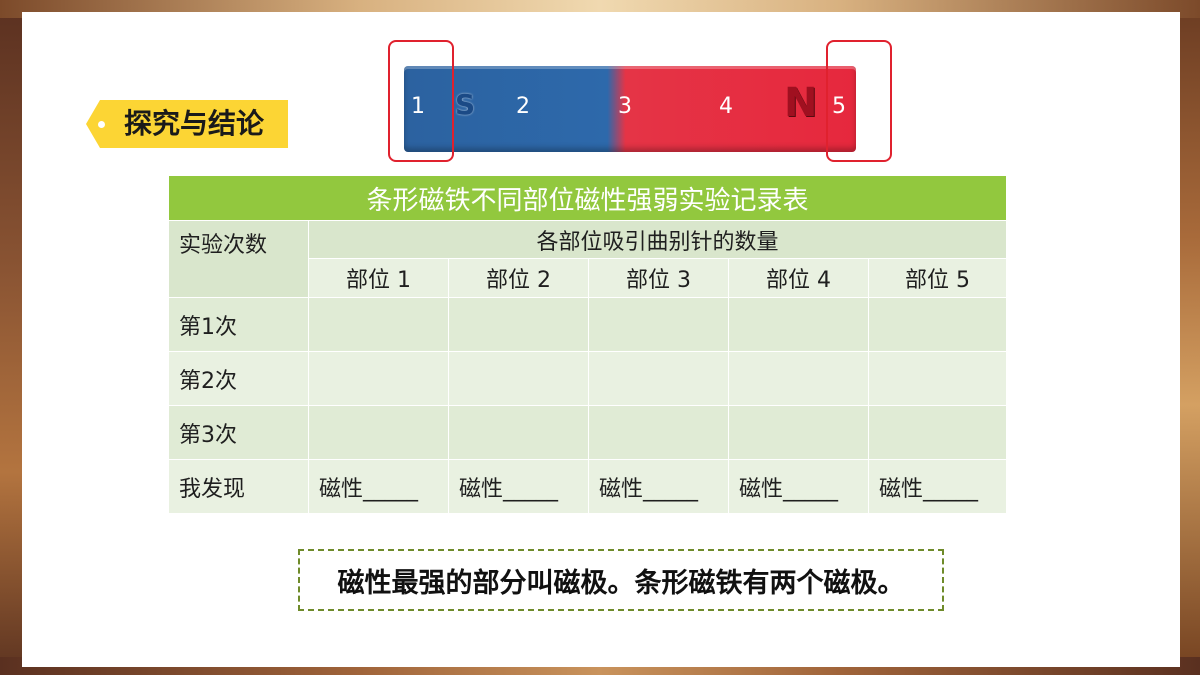  What do you see at coordinates (657, 239) in the screenshot?
I see `group-header: 各部位吸引曲别针的数量` at bounding box center [657, 239].